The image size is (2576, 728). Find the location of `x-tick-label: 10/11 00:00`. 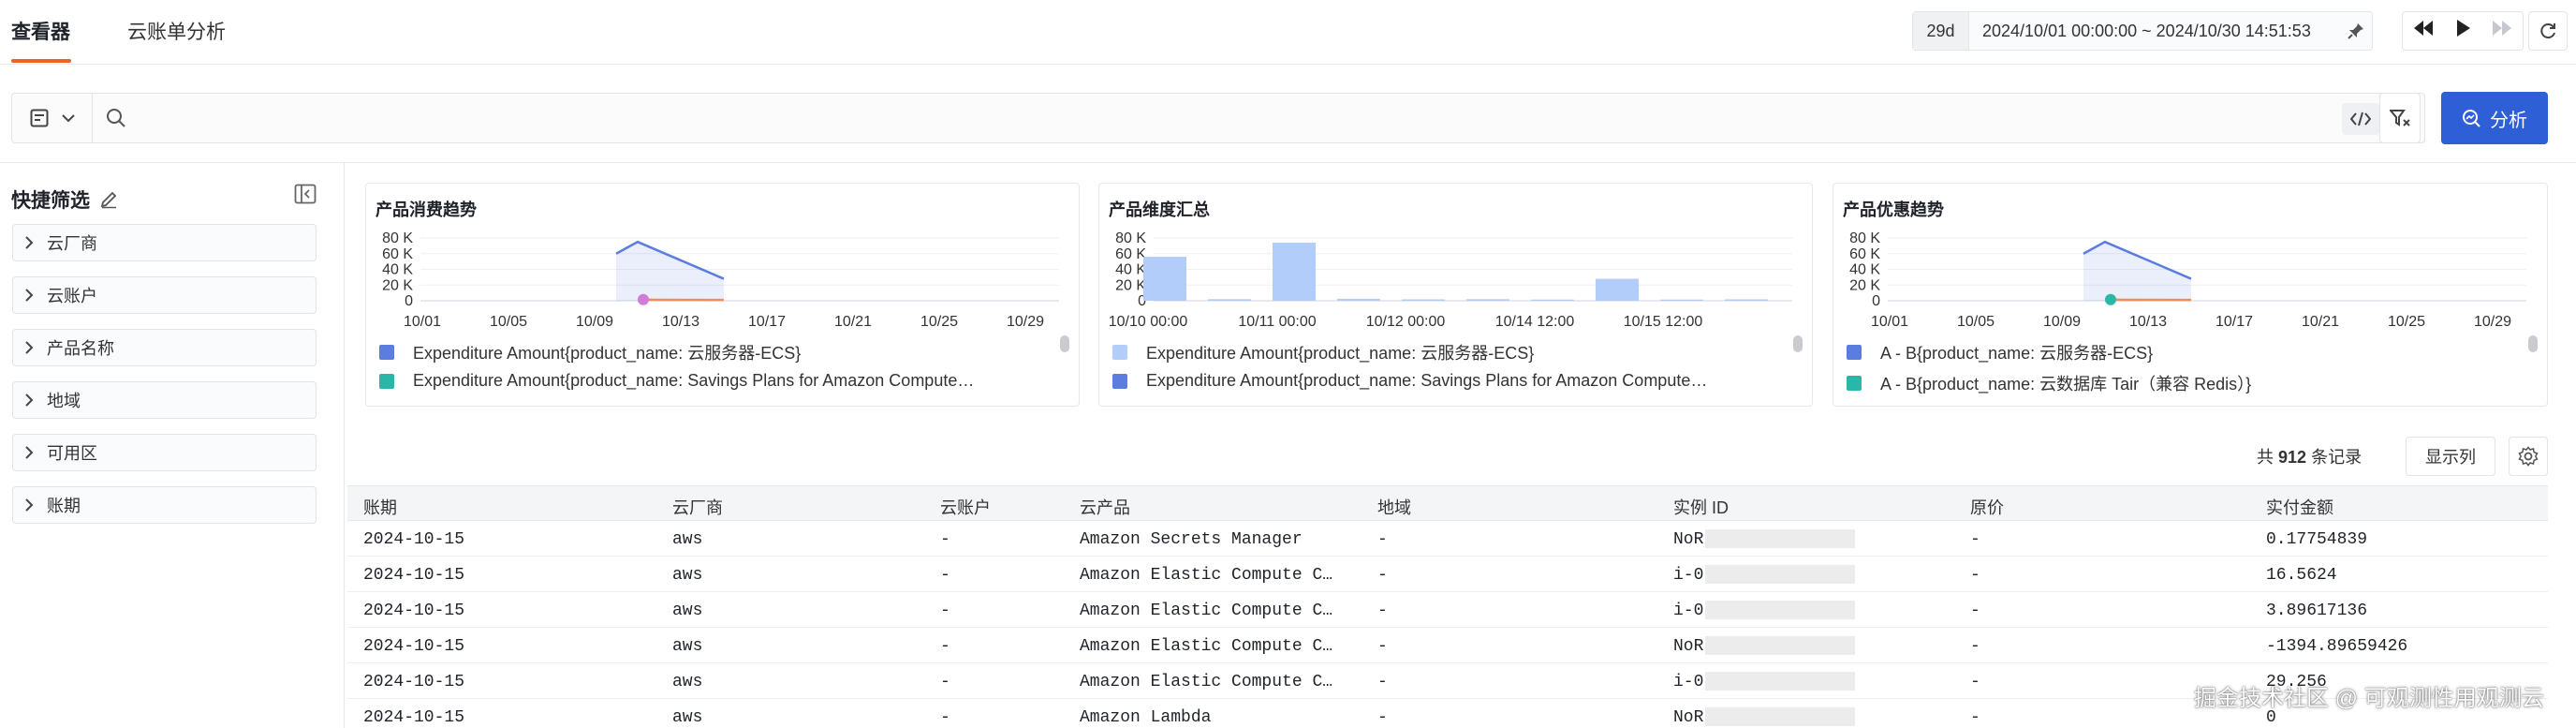

x-tick-label: 10/11 00:00 is located at coordinates (1277, 322).